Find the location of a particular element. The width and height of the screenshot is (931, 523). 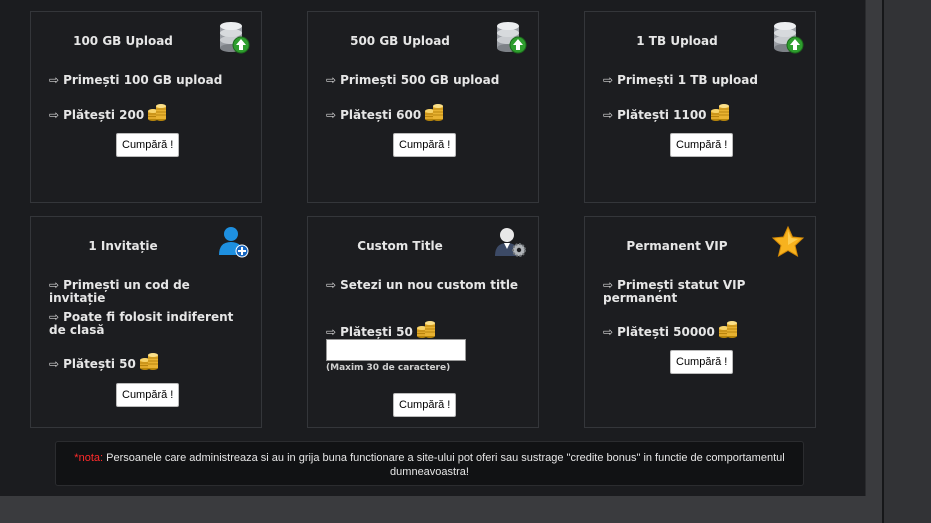

item-title: 1 TB Upload is located at coordinates (677, 41).